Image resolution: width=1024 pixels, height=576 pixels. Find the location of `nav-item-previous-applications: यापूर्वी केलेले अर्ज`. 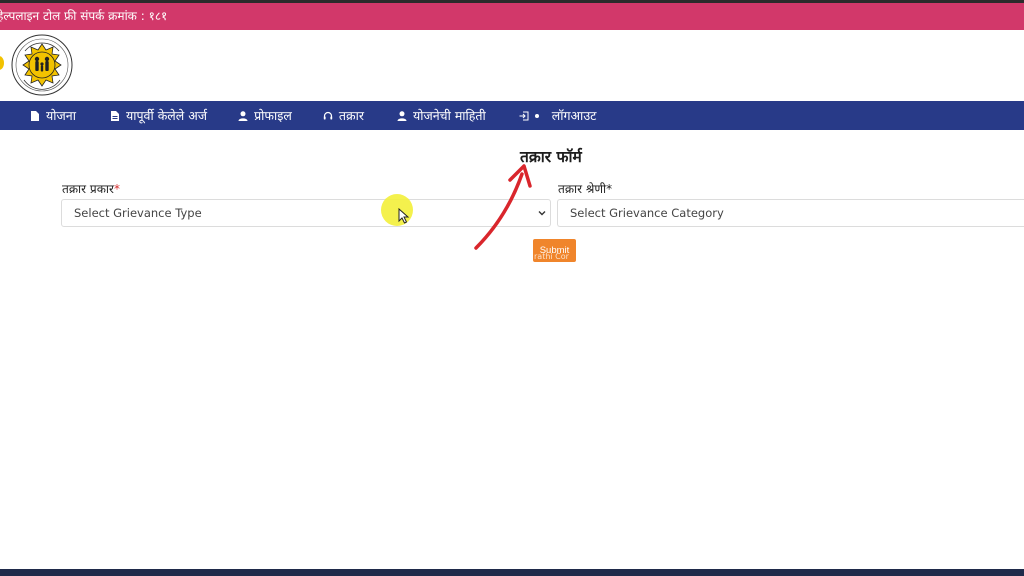

nav-item-previous-applications: यापूर्वी केलेले अर्ज is located at coordinates (158, 115).